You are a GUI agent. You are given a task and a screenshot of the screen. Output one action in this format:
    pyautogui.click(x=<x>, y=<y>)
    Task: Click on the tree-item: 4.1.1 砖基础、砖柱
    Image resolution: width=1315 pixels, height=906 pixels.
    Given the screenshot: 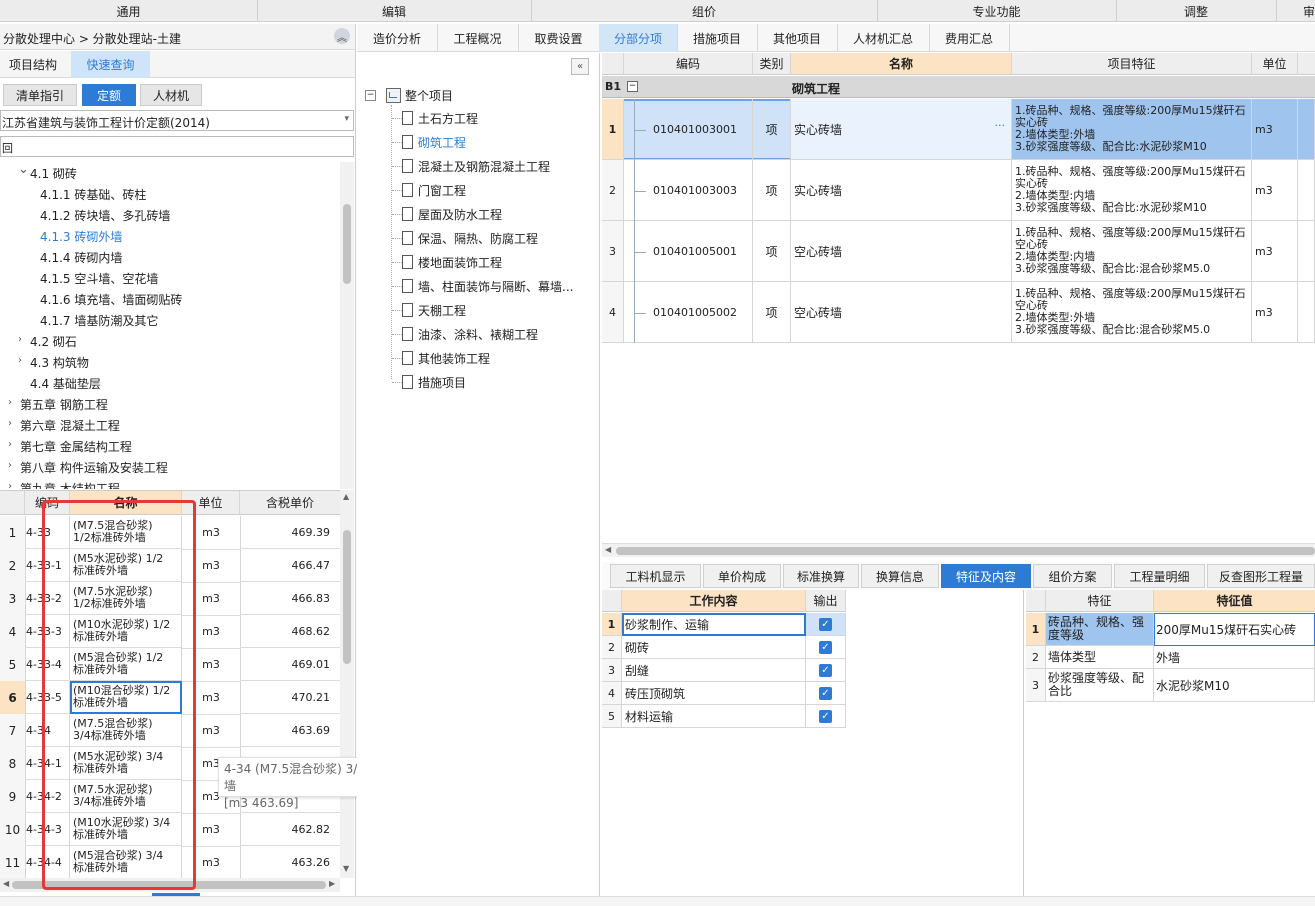 What is the action you would take?
    pyautogui.click(x=170, y=193)
    